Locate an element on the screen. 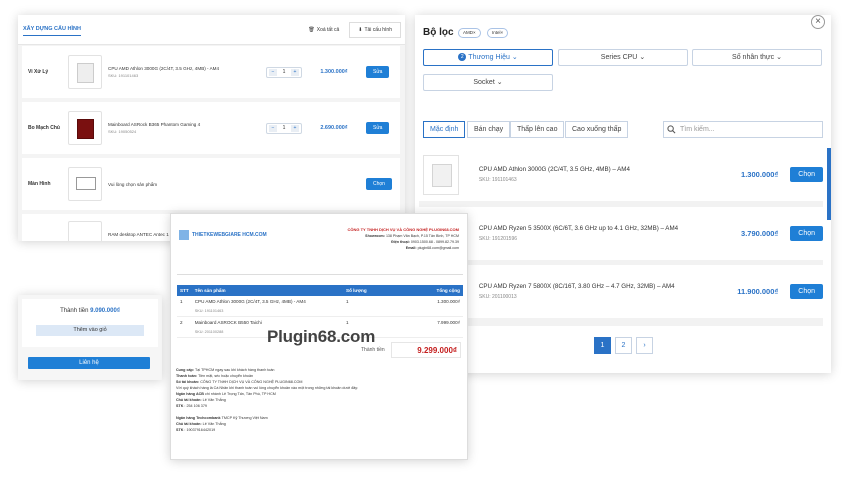  add-to-cart-button: Thêm vào giỏ is located at coordinates (90, 330).